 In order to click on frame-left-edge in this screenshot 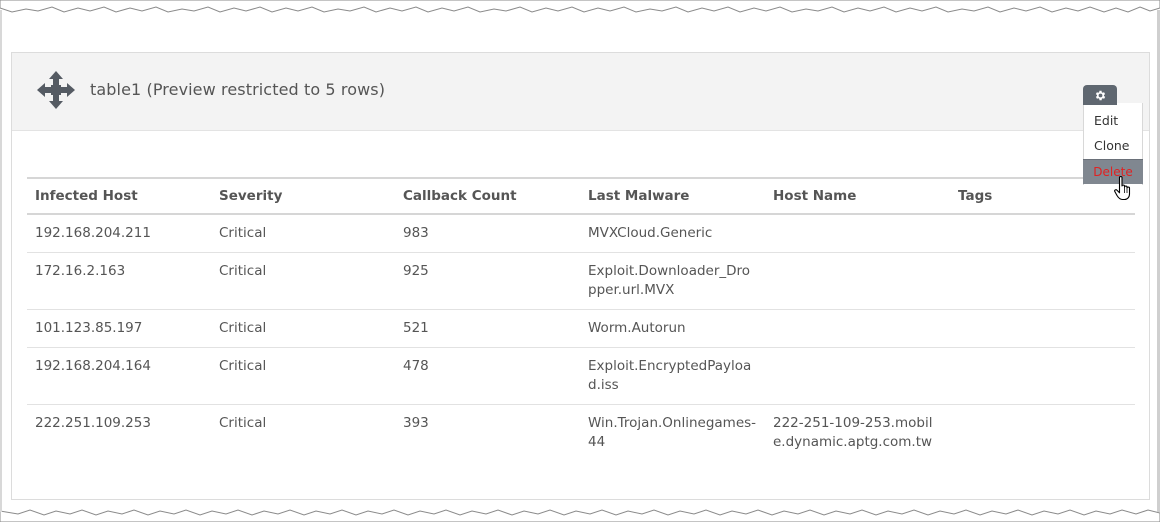, I will do `click(1, 261)`.